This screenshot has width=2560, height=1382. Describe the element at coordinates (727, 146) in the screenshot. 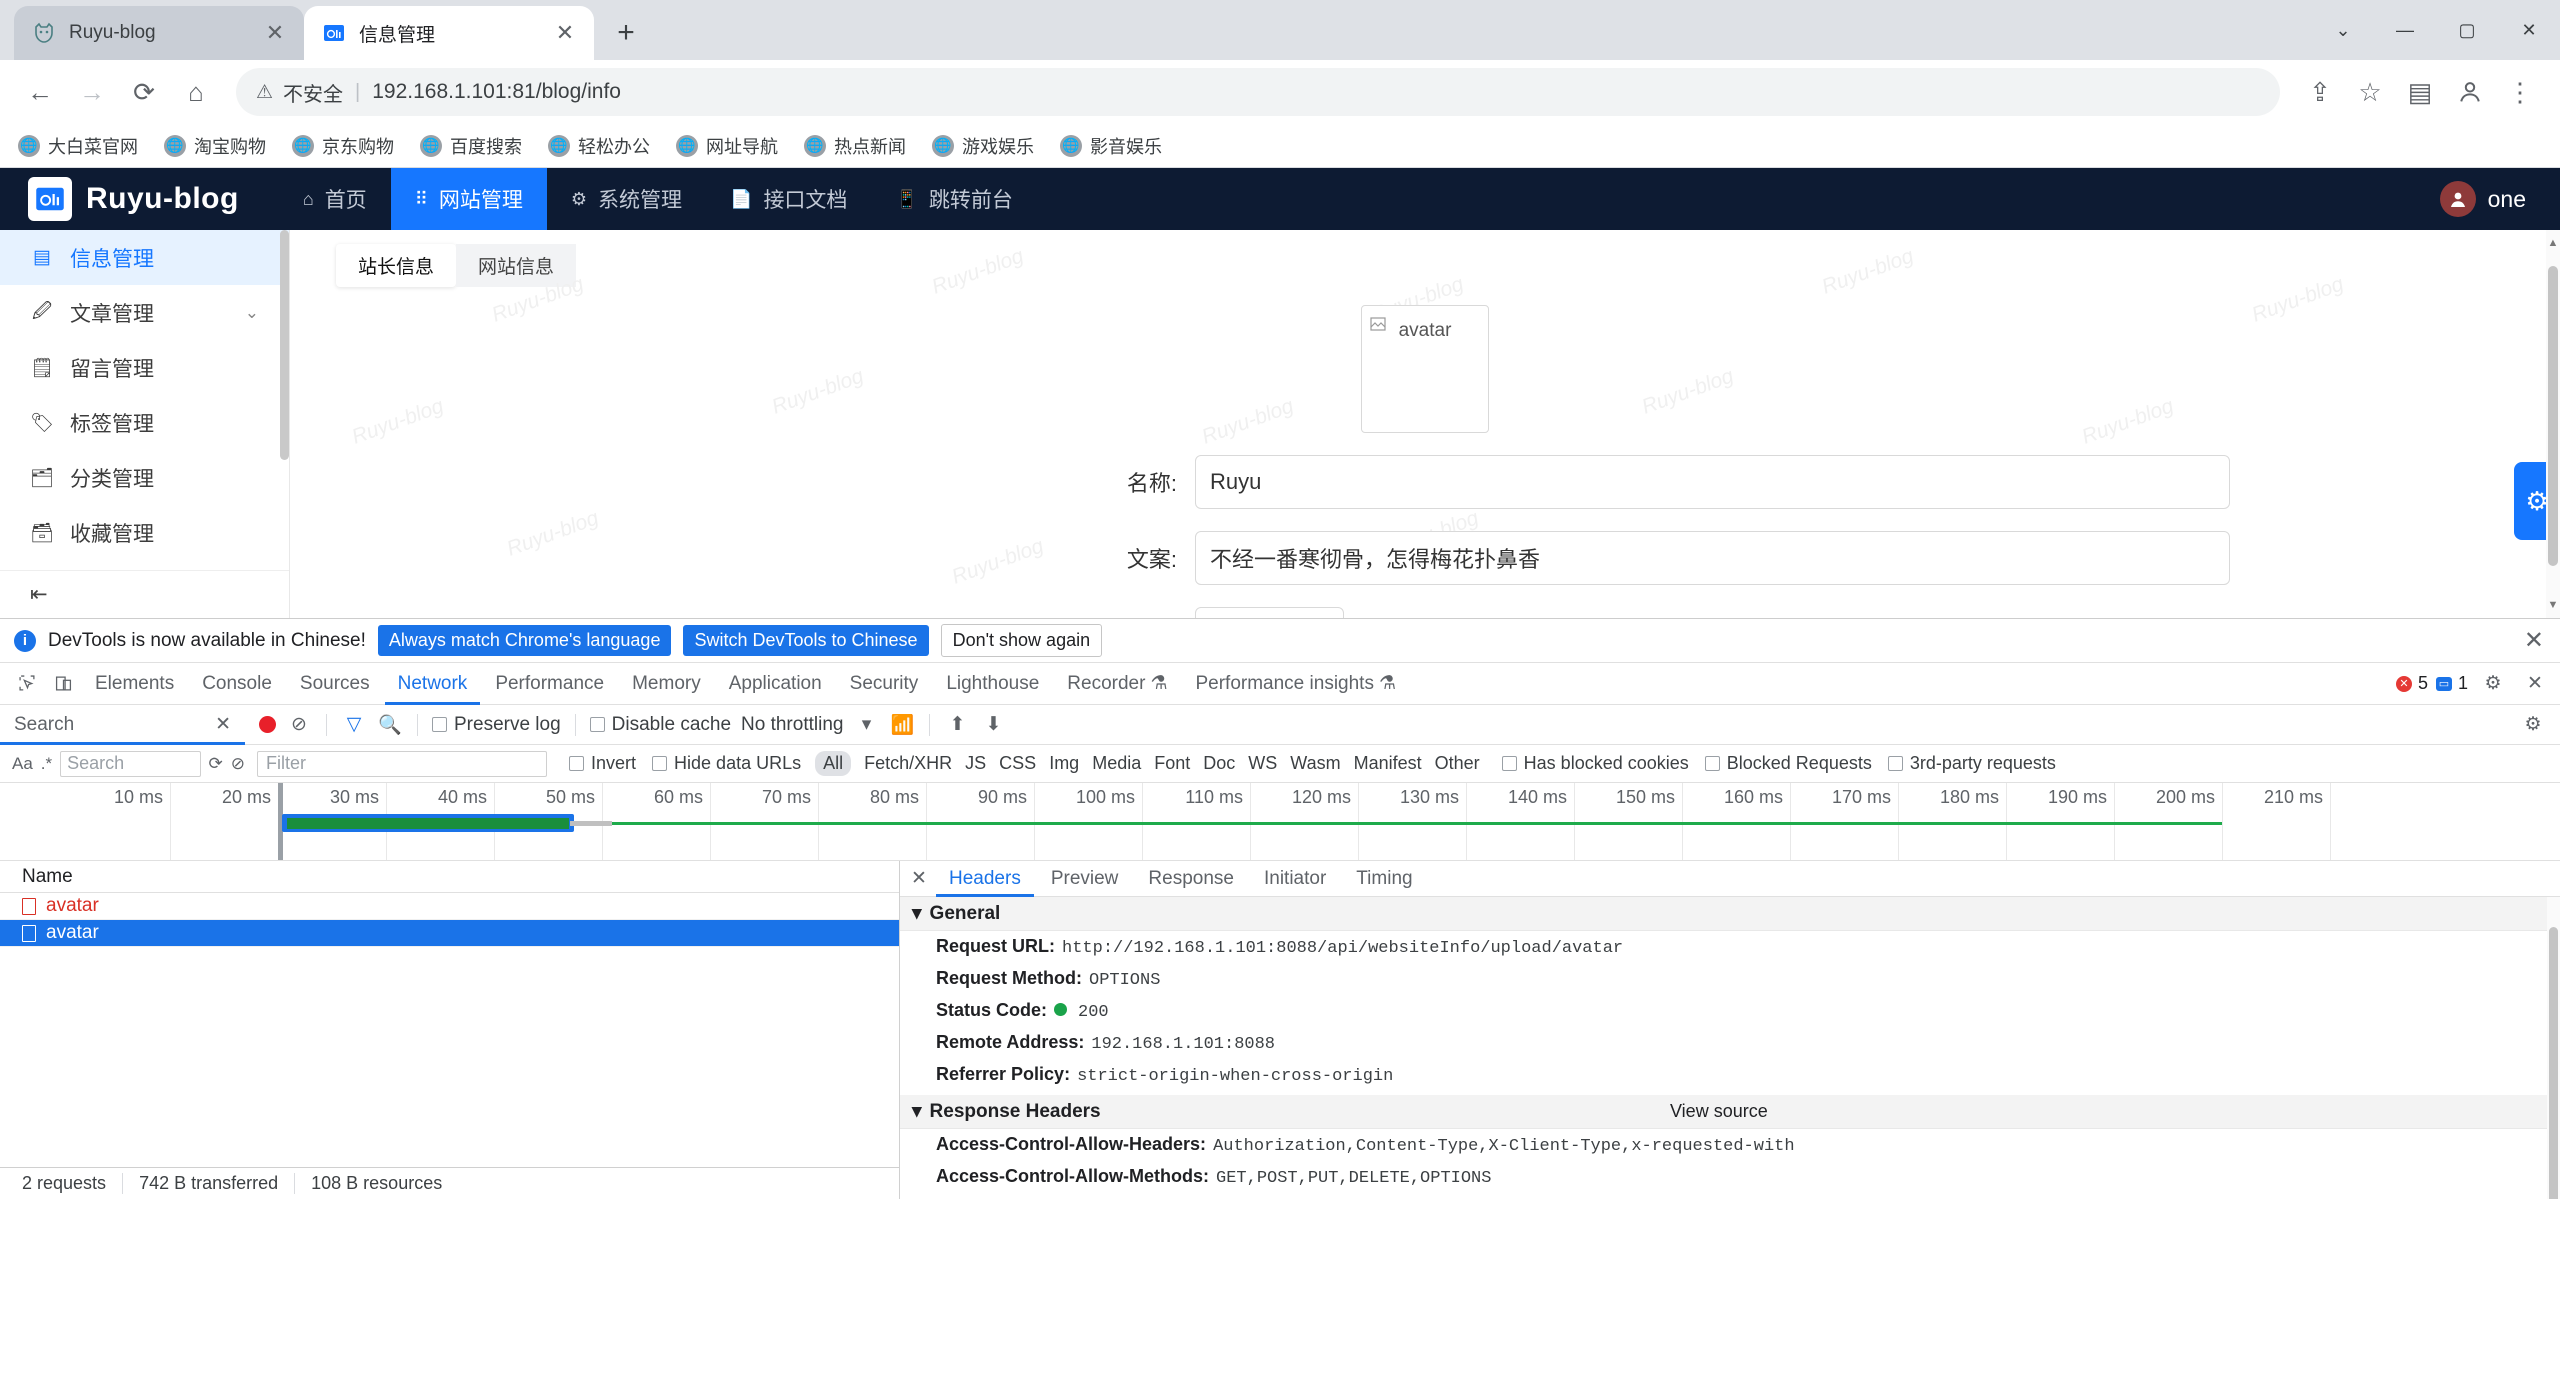

I see `bookmark-item: 🌐 网址导航` at that location.